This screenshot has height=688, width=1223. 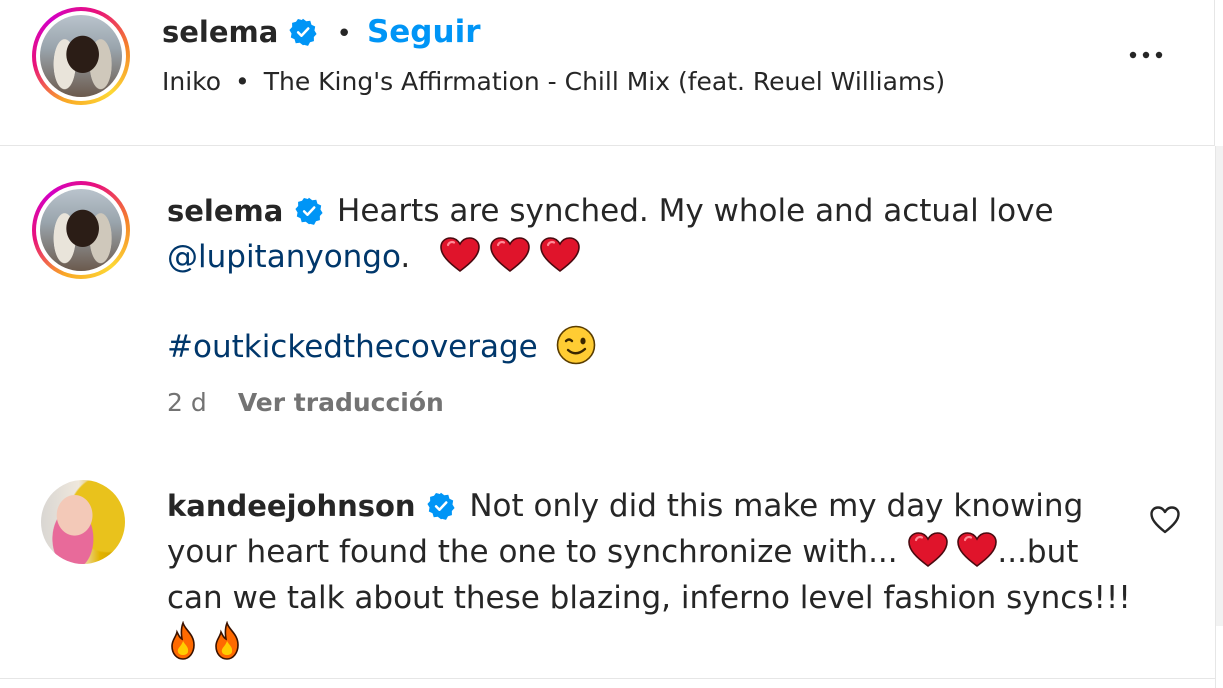 I want to click on more-options-icon, so click(x=1146, y=55).